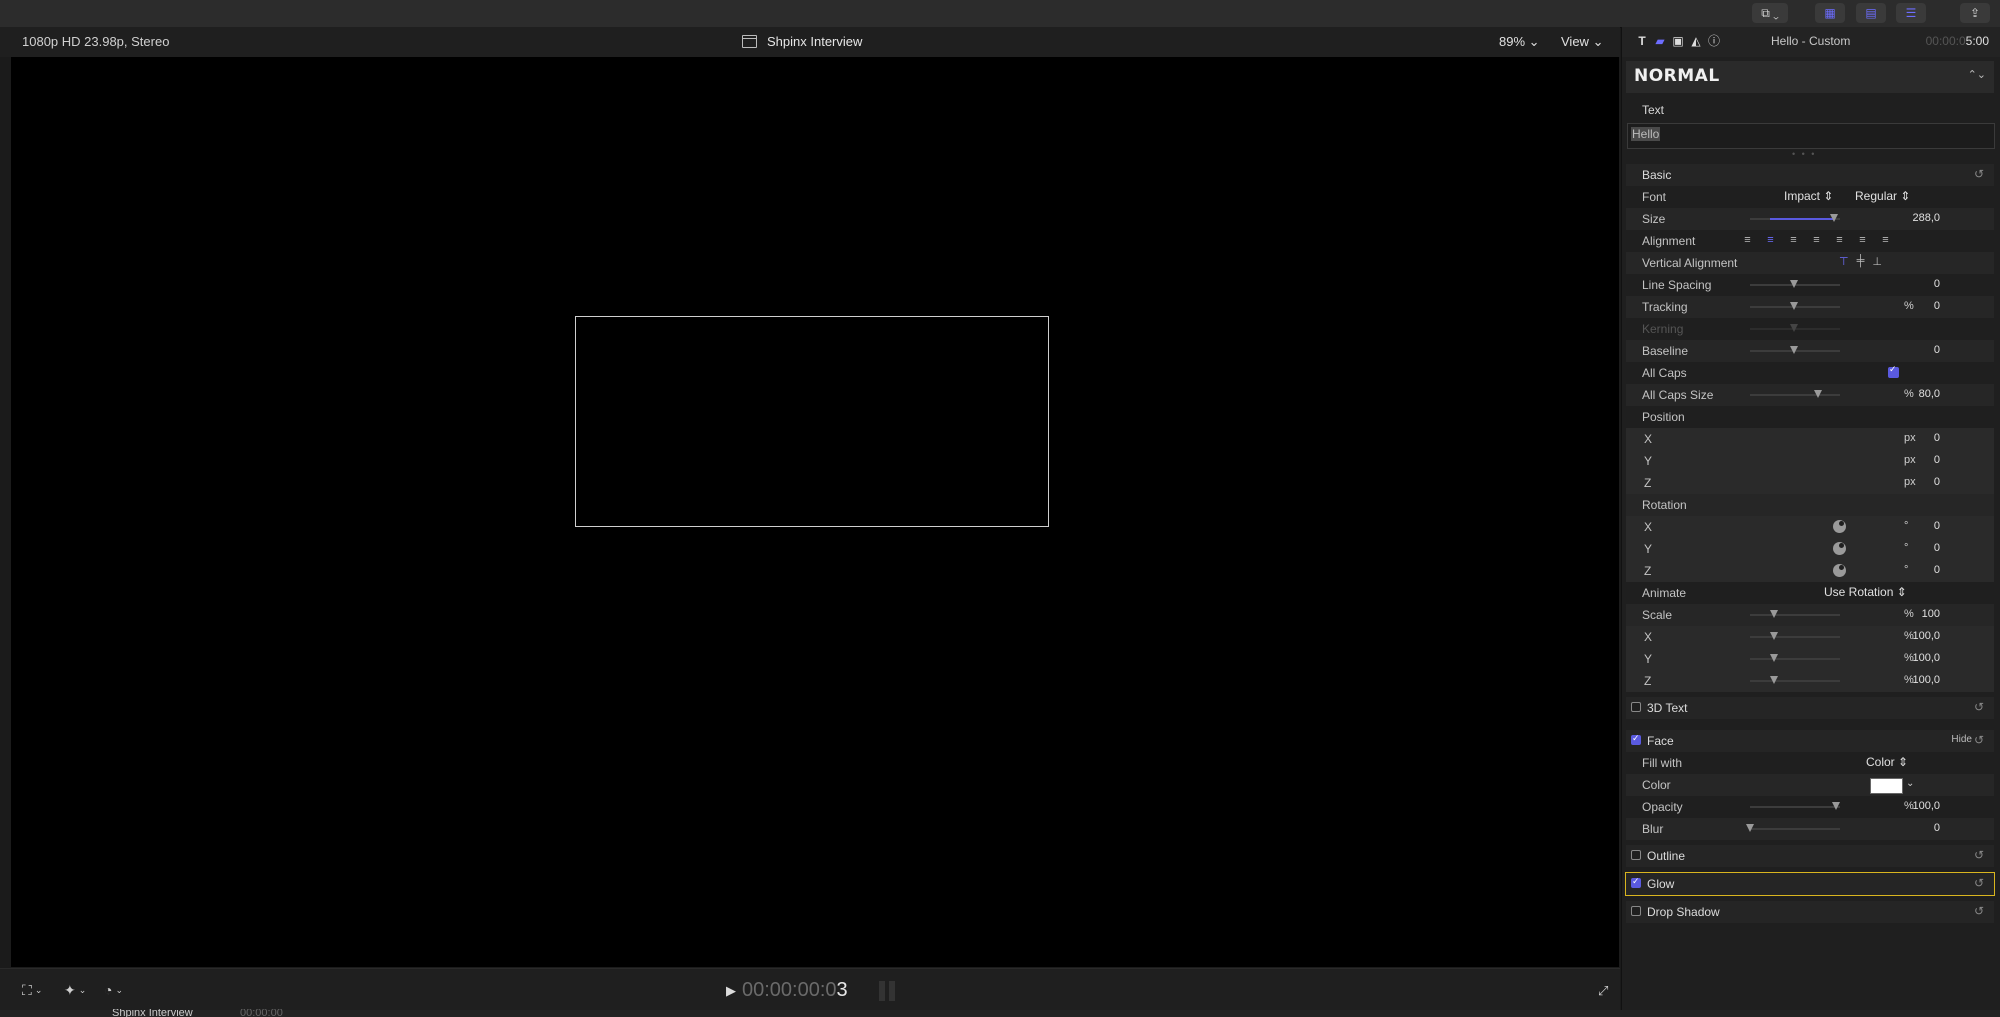 This screenshot has width=2000, height=1017. Describe the element at coordinates (1776, 196) in the screenshot. I see `font-row: Font Impact ⇕ Regular ⇕` at that location.